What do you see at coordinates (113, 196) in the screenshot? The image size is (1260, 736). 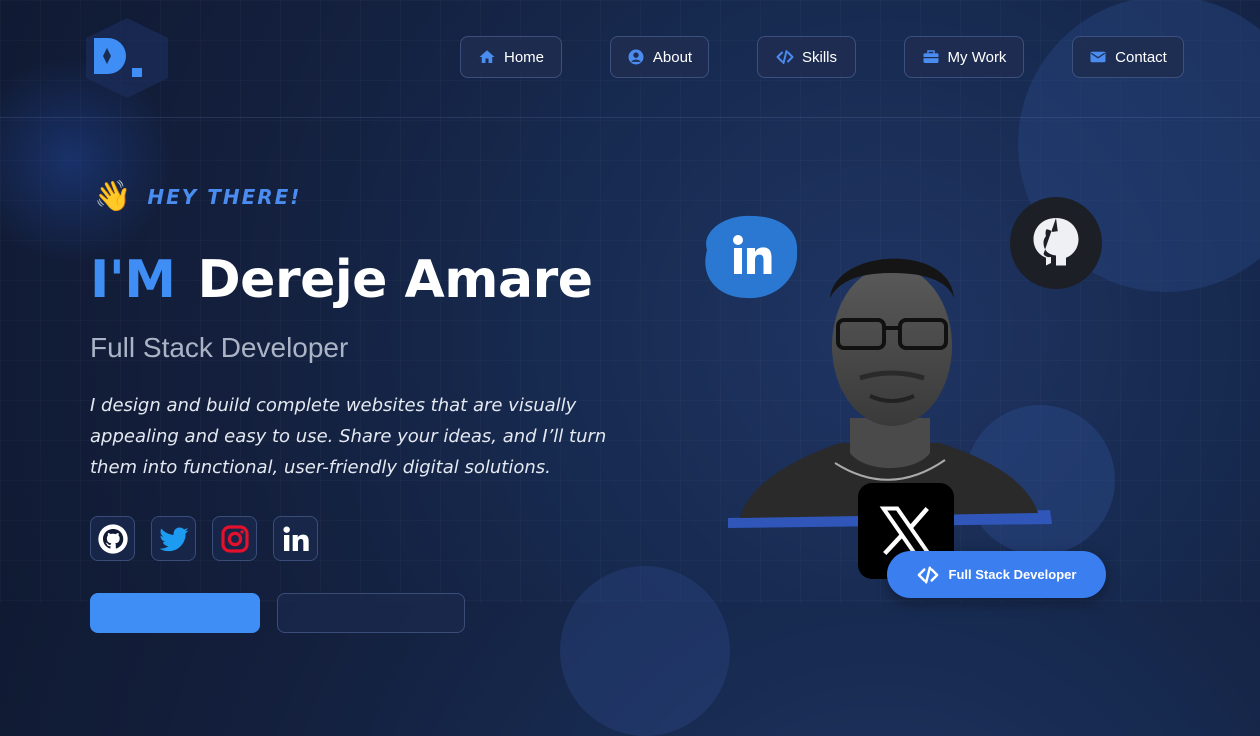 I see `waving-hand-icon: 👋` at bounding box center [113, 196].